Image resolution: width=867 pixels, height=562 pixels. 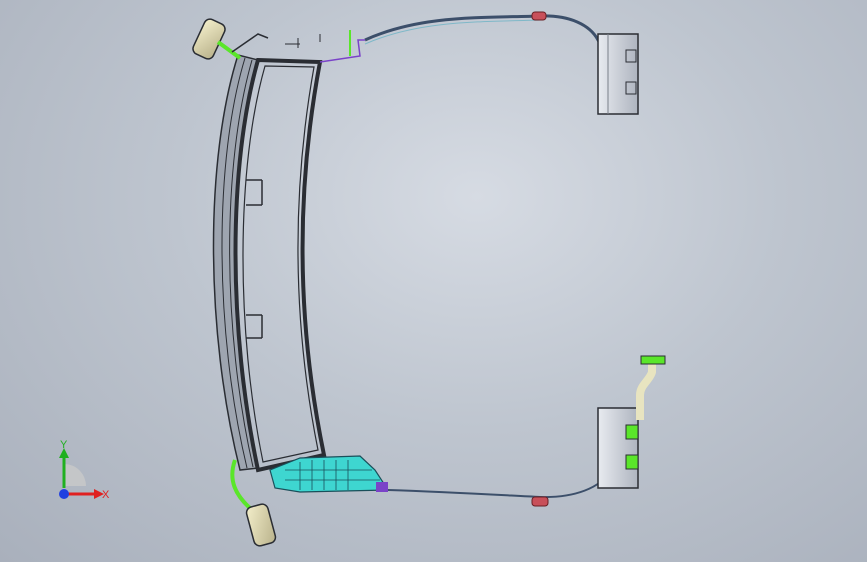 I want to click on connector-bottom, so click(x=540, y=501).